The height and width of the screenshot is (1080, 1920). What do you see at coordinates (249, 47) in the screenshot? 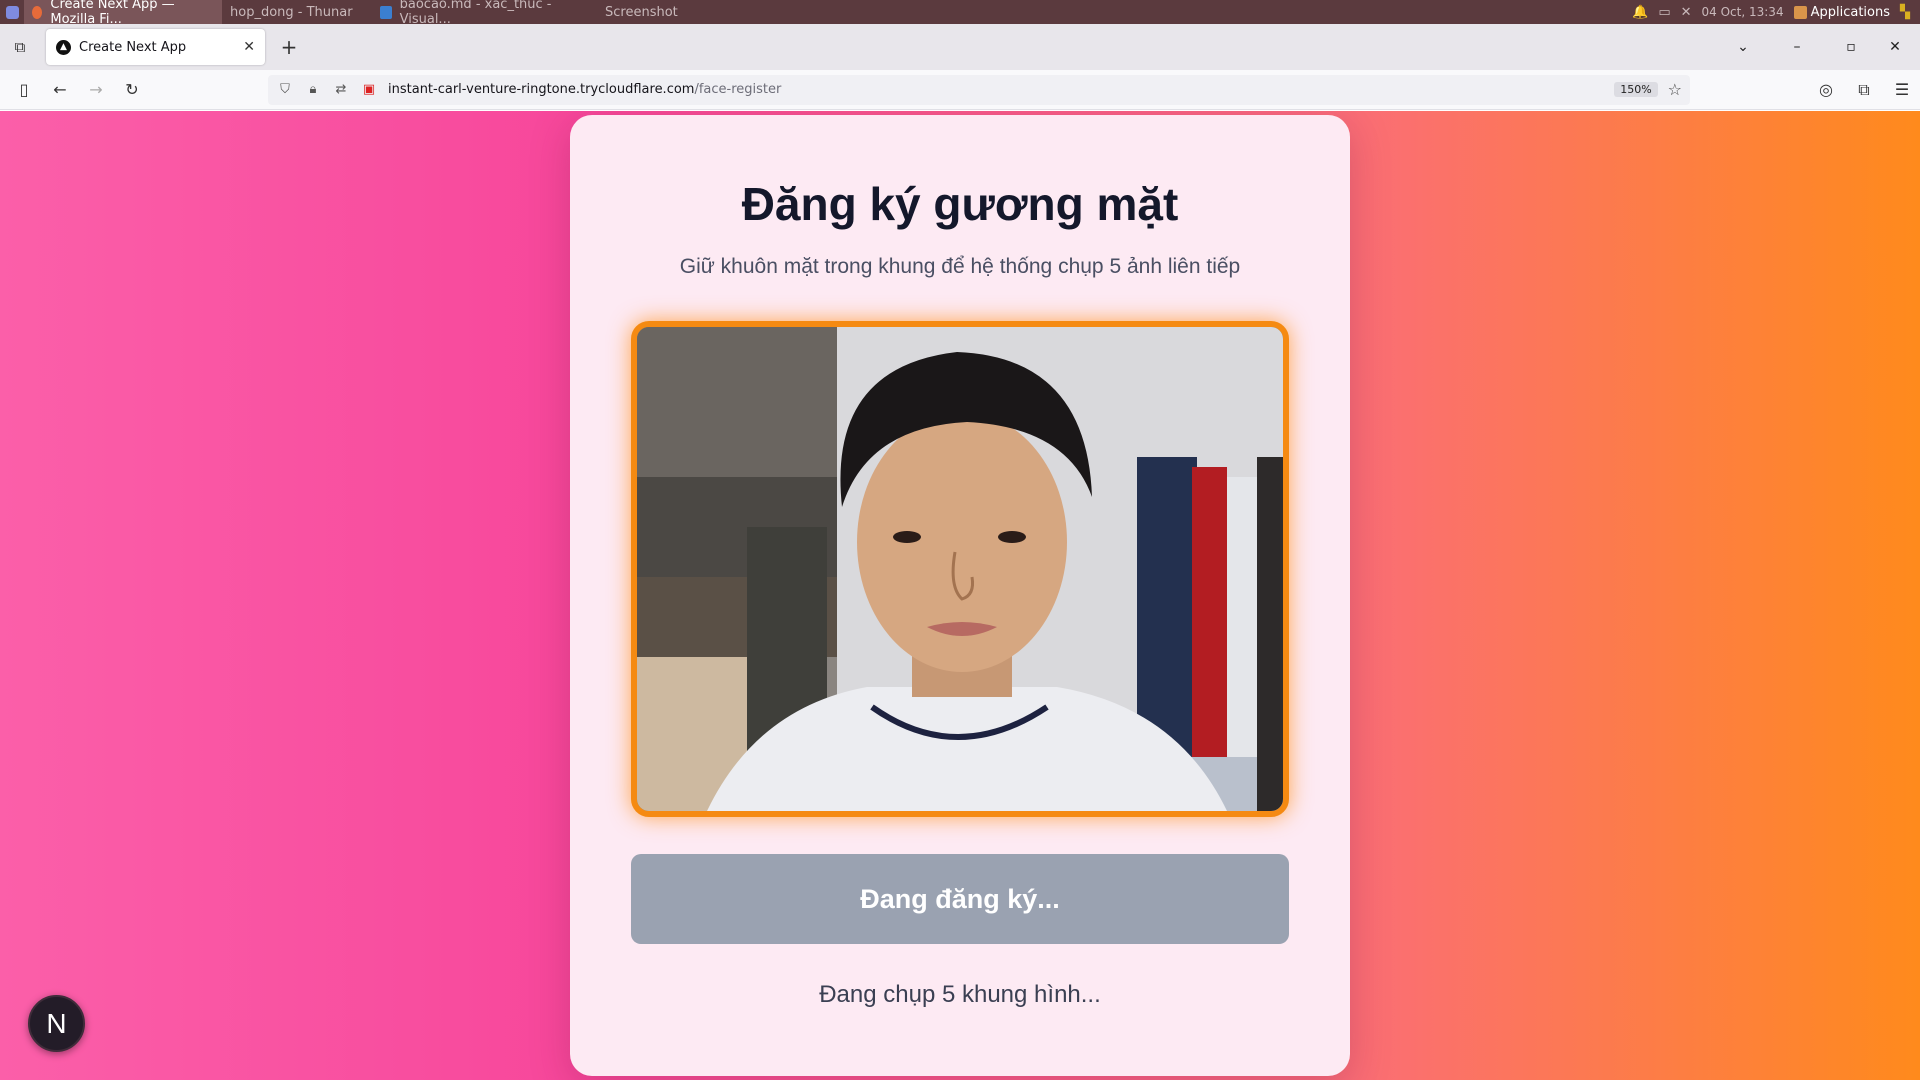
I see `close-tab-icon: ✕` at bounding box center [249, 47].